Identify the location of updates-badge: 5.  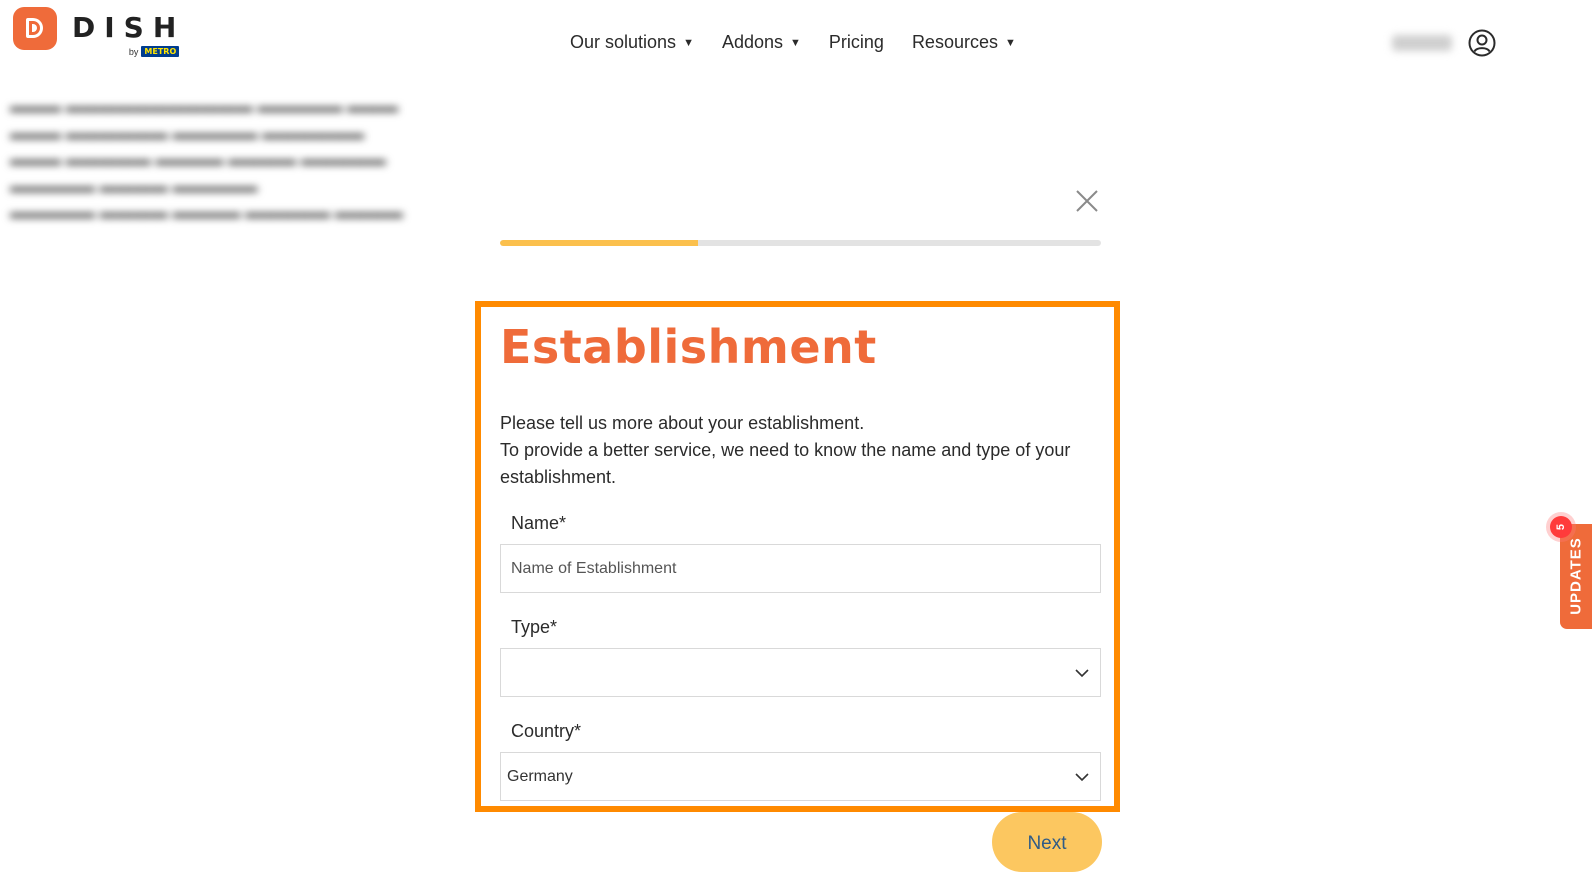
(1561, 527).